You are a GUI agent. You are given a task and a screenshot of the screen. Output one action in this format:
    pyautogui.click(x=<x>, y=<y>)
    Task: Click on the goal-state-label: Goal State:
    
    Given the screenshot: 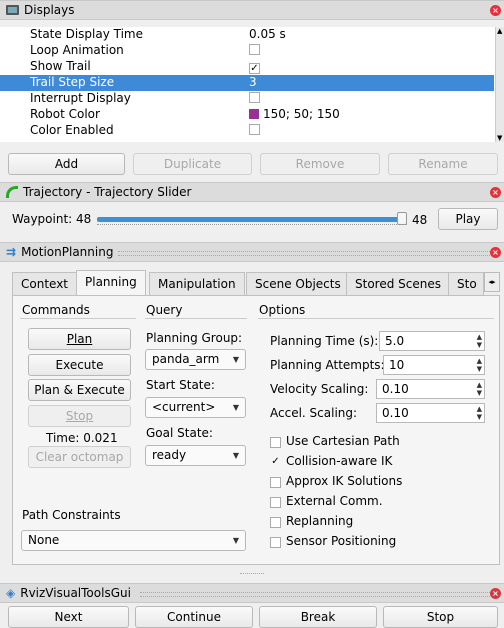 What is the action you would take?
    pyautogui.click(x=179, y=433)
    